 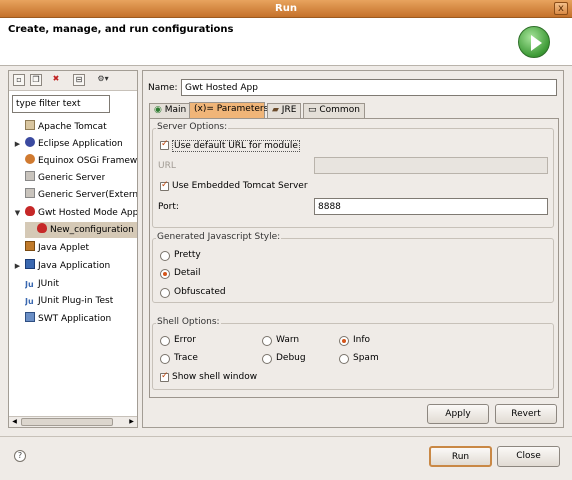 What do you see at coordinates (69, 301) in the screenshot?
I see `tree-item-junit-plugin-test: Ju JUnit Plug-in Test` at bounding box center [69, 301].